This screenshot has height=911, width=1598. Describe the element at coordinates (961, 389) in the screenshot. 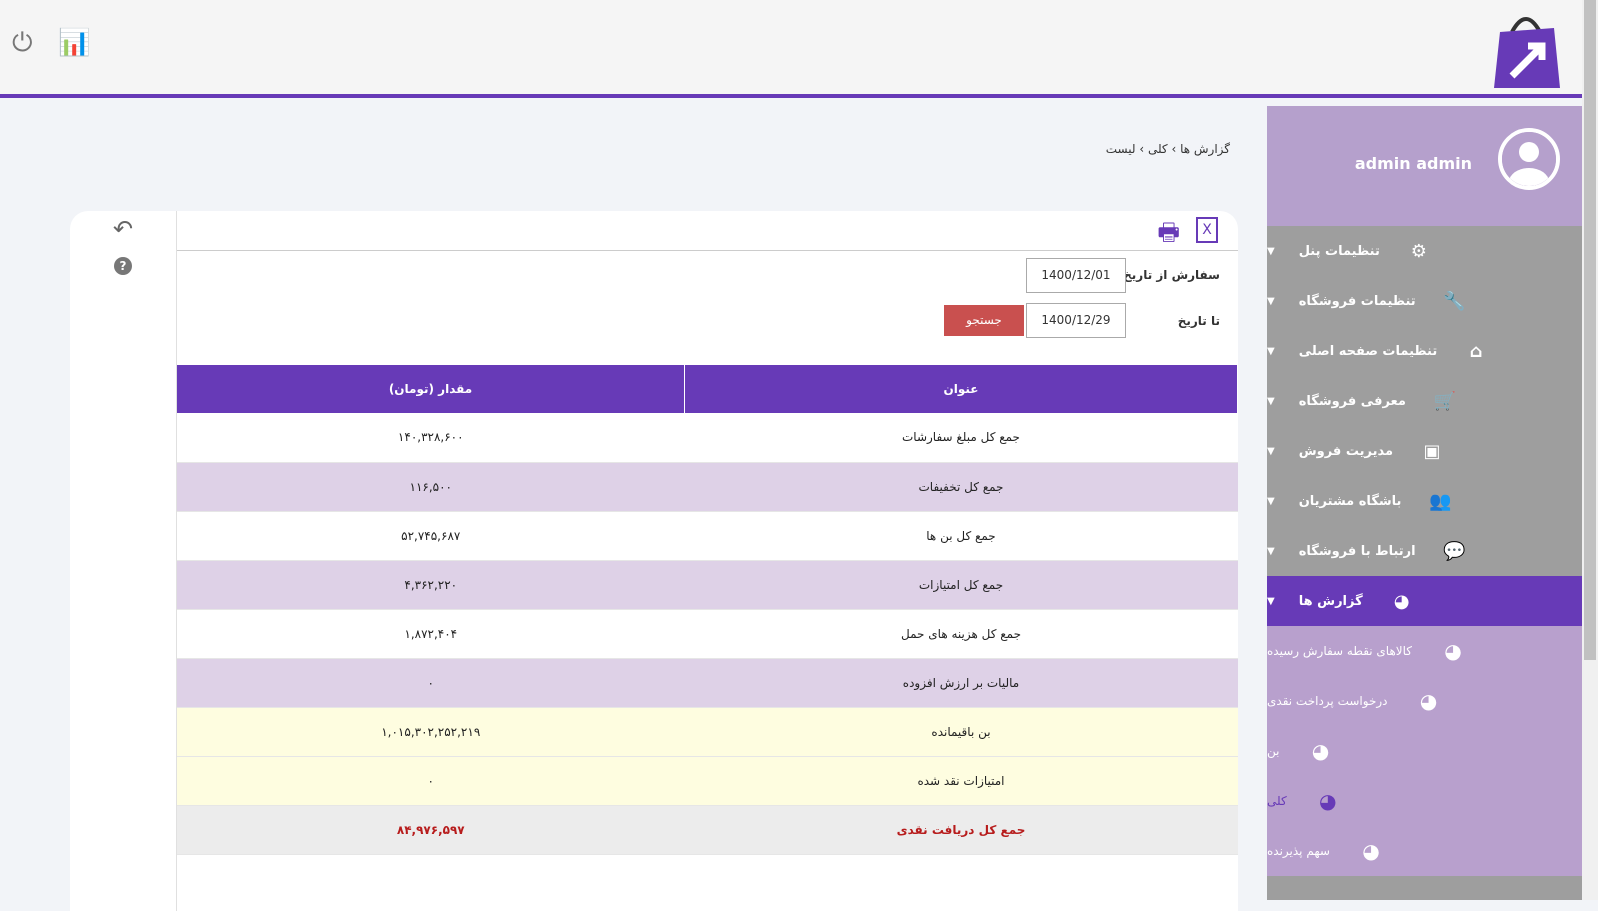

I see `header-title: عنوان` at that location.